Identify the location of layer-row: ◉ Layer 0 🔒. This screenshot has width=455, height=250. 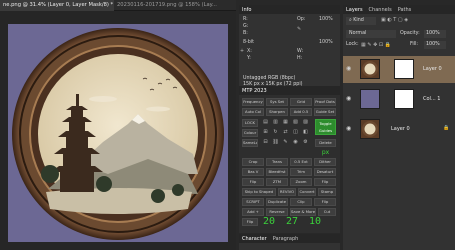
(399, 129).